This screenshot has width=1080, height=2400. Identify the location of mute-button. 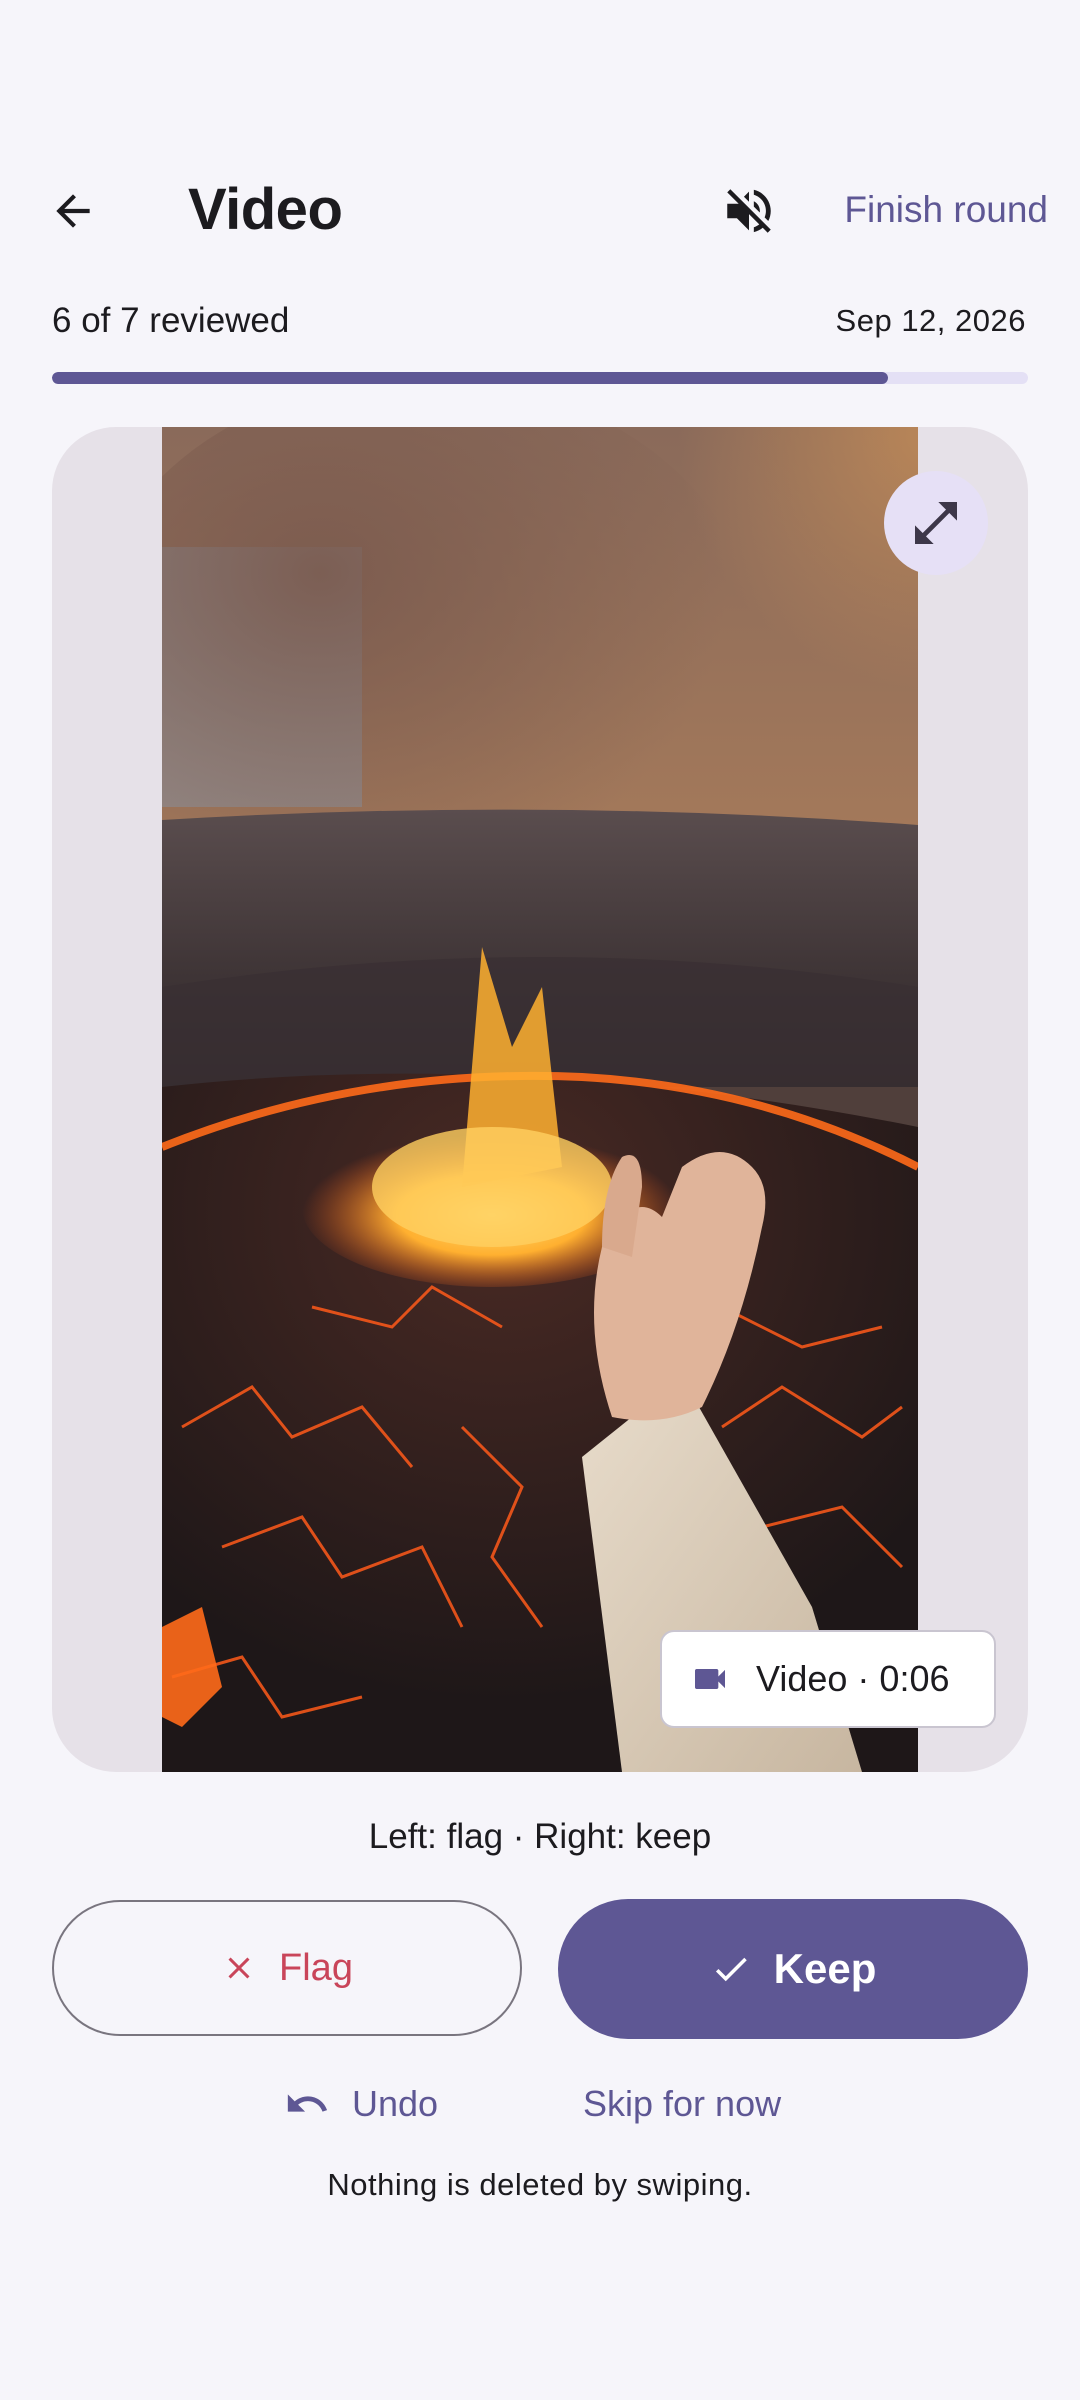
(749, 211).